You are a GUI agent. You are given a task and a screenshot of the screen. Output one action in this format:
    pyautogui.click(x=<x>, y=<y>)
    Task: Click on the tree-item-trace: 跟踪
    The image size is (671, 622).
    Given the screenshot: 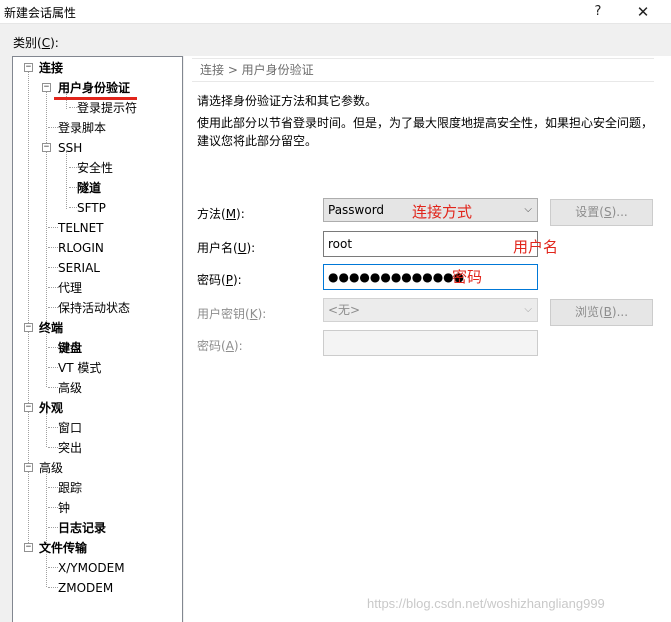 What is the action you would take?
    pyautogui.click(x=70, y=488)
    